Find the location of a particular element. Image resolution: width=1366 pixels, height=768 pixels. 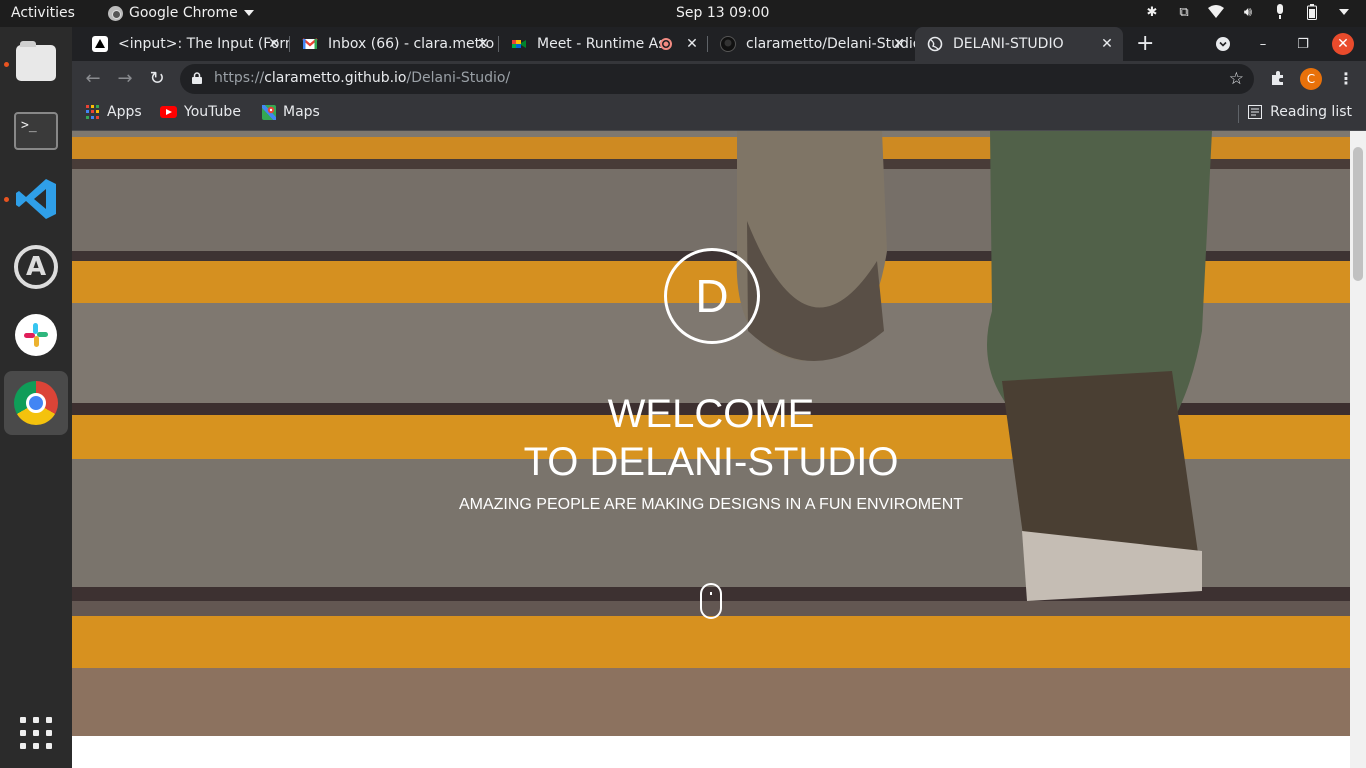

microphone-icon is located at coordinates (1280, 12).